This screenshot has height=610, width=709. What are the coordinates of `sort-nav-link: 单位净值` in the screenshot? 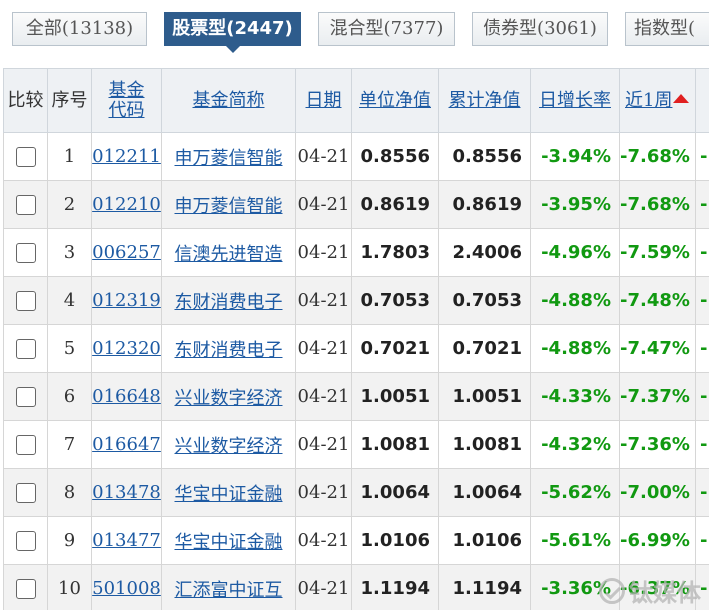 It's located at (395, 100).